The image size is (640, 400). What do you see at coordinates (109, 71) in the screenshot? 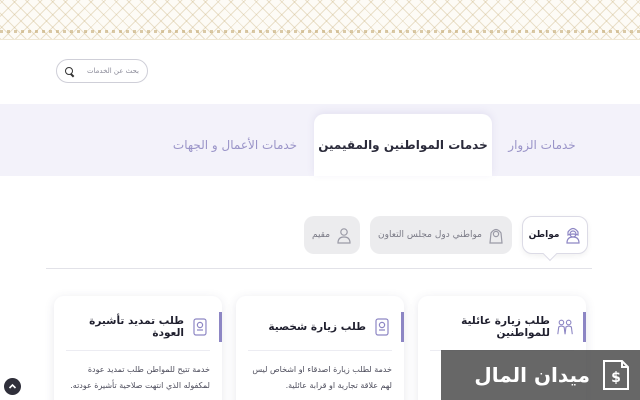
I see `search-input` at bounding box center [109, 71].